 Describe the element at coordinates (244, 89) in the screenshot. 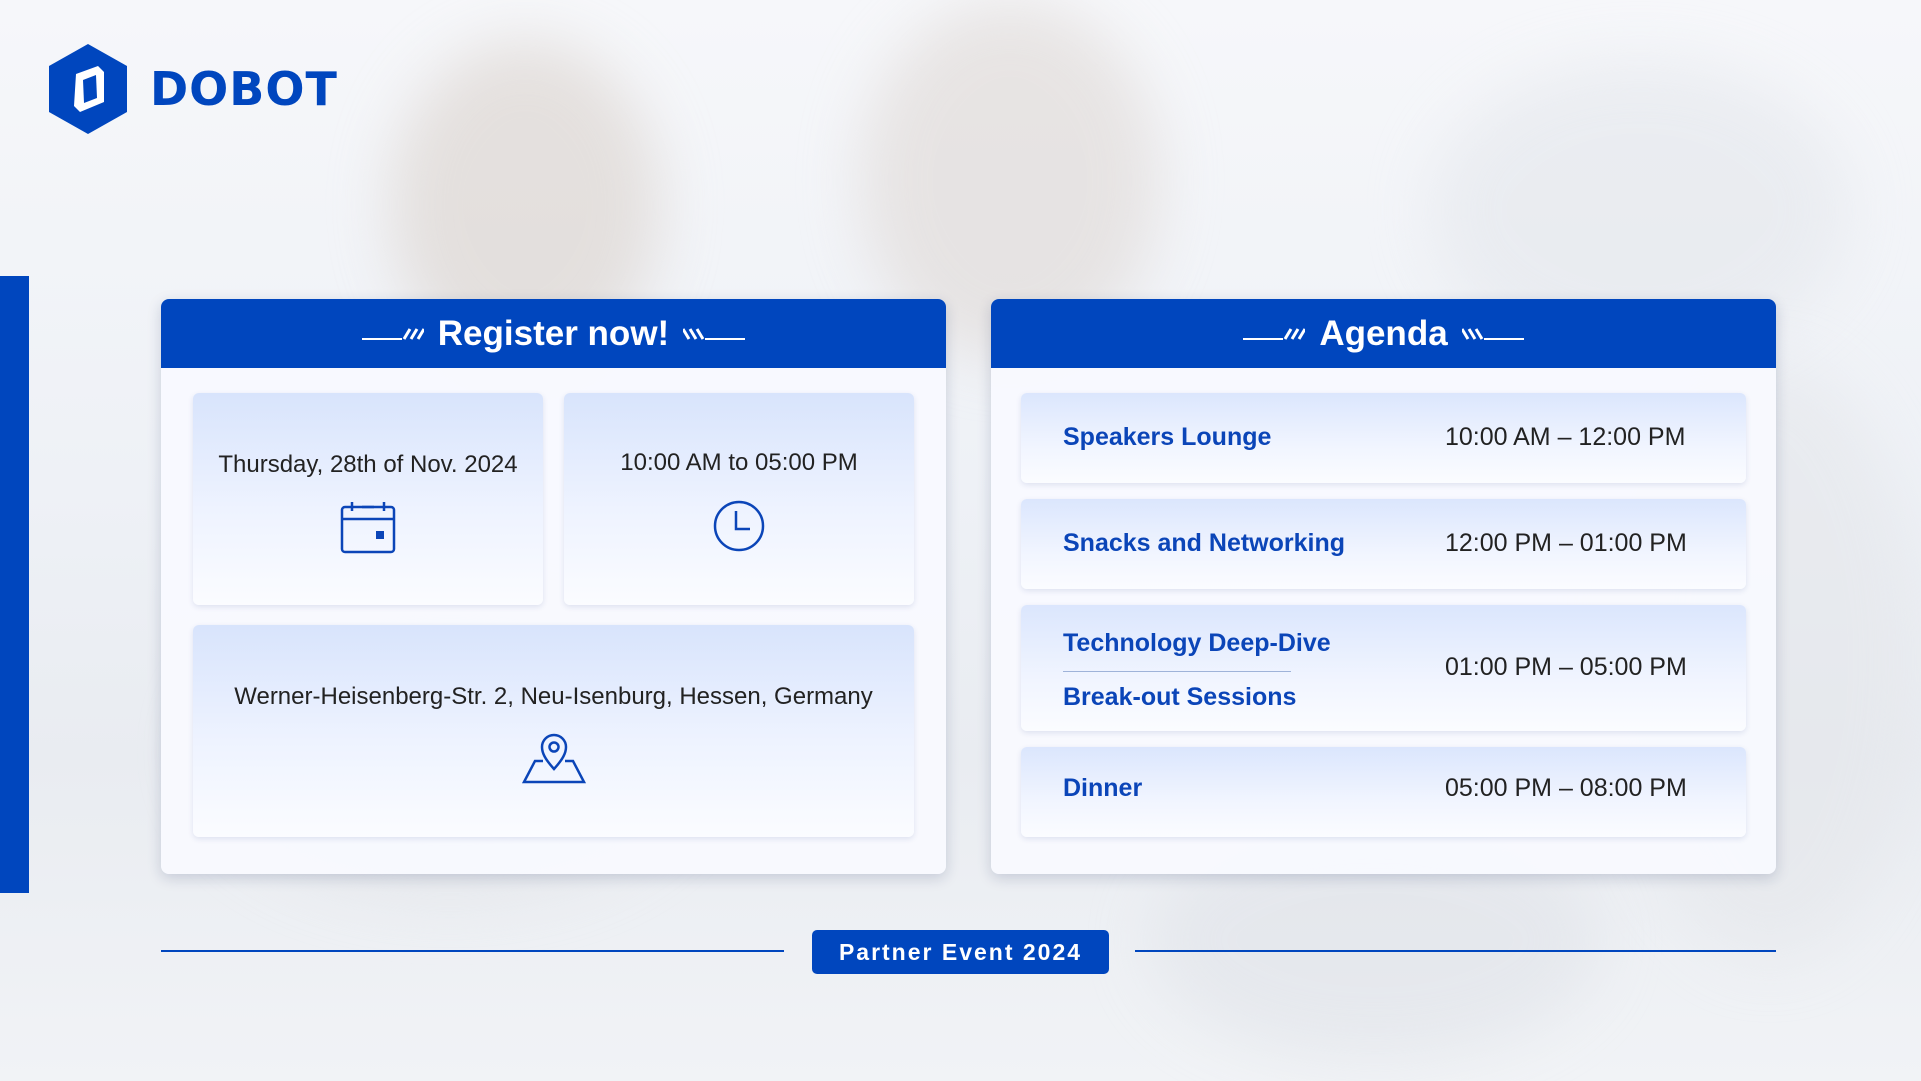

I see `brand-name: DOBOT` at that location.